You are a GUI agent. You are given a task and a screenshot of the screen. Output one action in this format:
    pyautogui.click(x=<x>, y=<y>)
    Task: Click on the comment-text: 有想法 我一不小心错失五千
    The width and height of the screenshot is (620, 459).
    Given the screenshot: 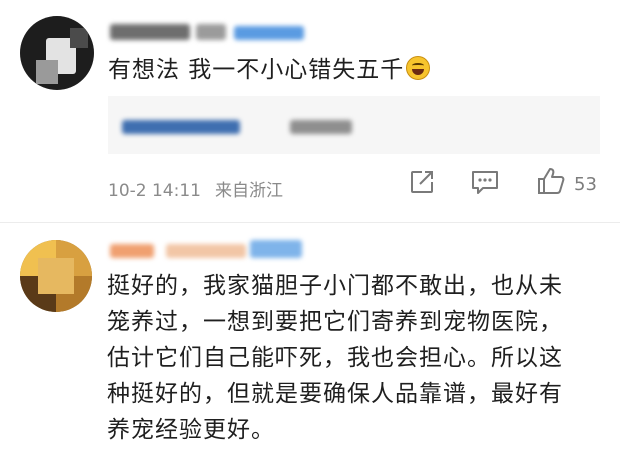 What is the action you would take?
    pyautogui.click(x=269, y=70)
    